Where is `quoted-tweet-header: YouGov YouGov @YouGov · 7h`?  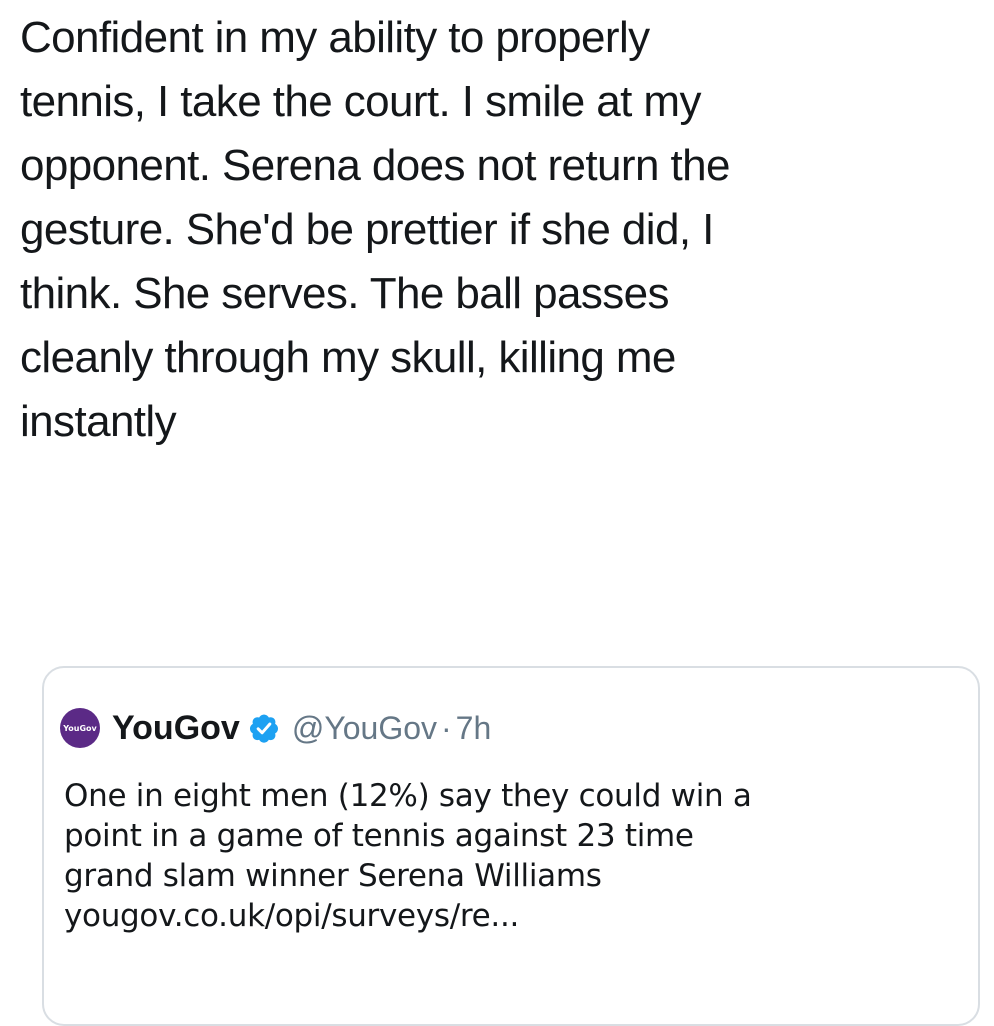 quoted-tweet-header: YouGov YouGov @YouGov · 7h is located at coordinates (275, 728).